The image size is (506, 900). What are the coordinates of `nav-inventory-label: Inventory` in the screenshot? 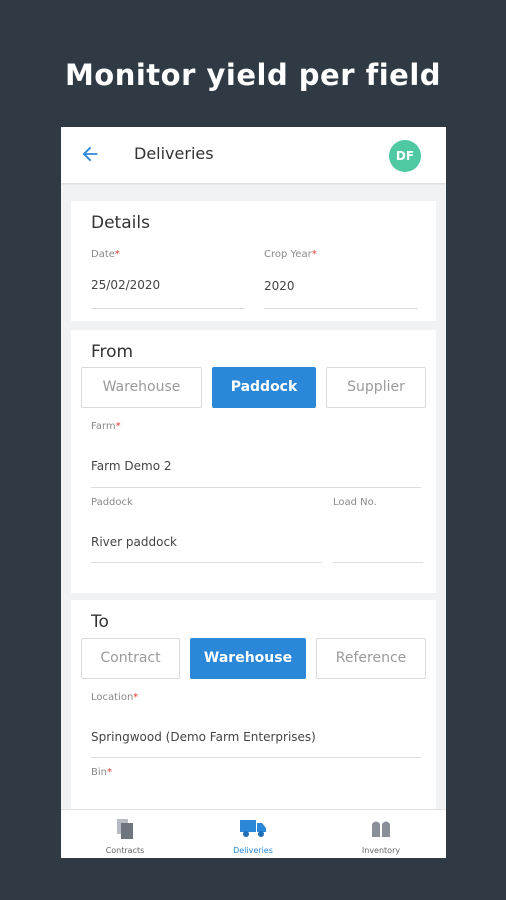 It's located at (381, 850).